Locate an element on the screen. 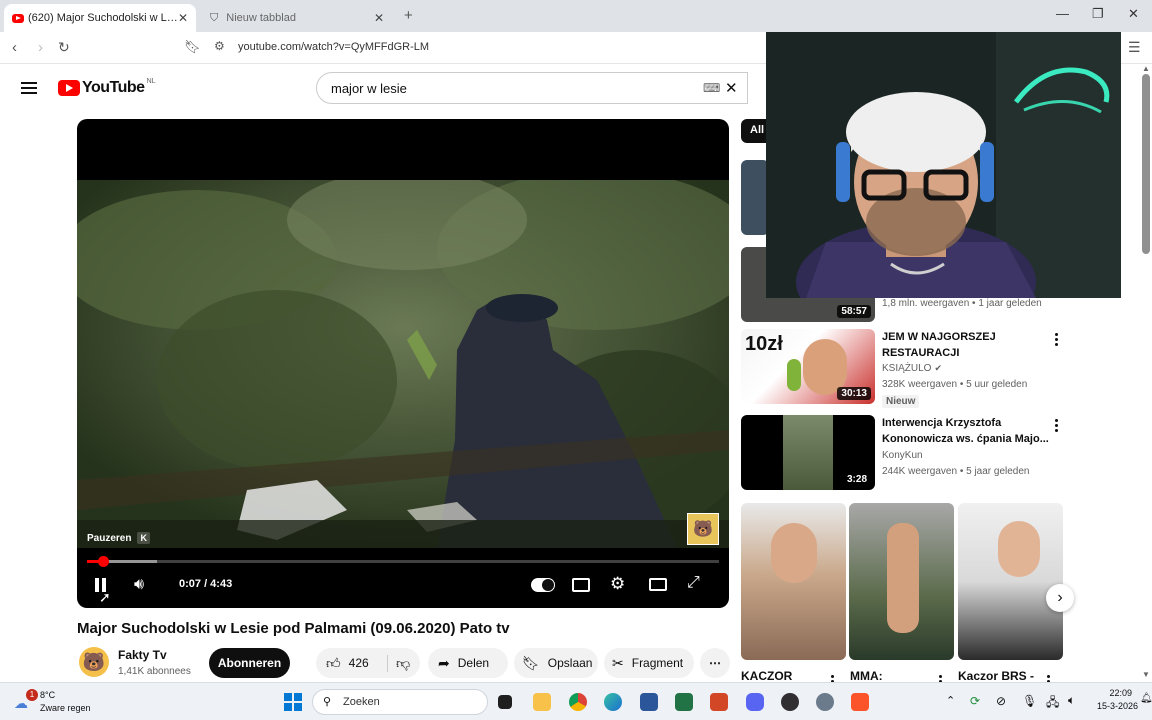 The image size is (1152, 720). new-tab-icon: + is located at coordinates (408, 15).